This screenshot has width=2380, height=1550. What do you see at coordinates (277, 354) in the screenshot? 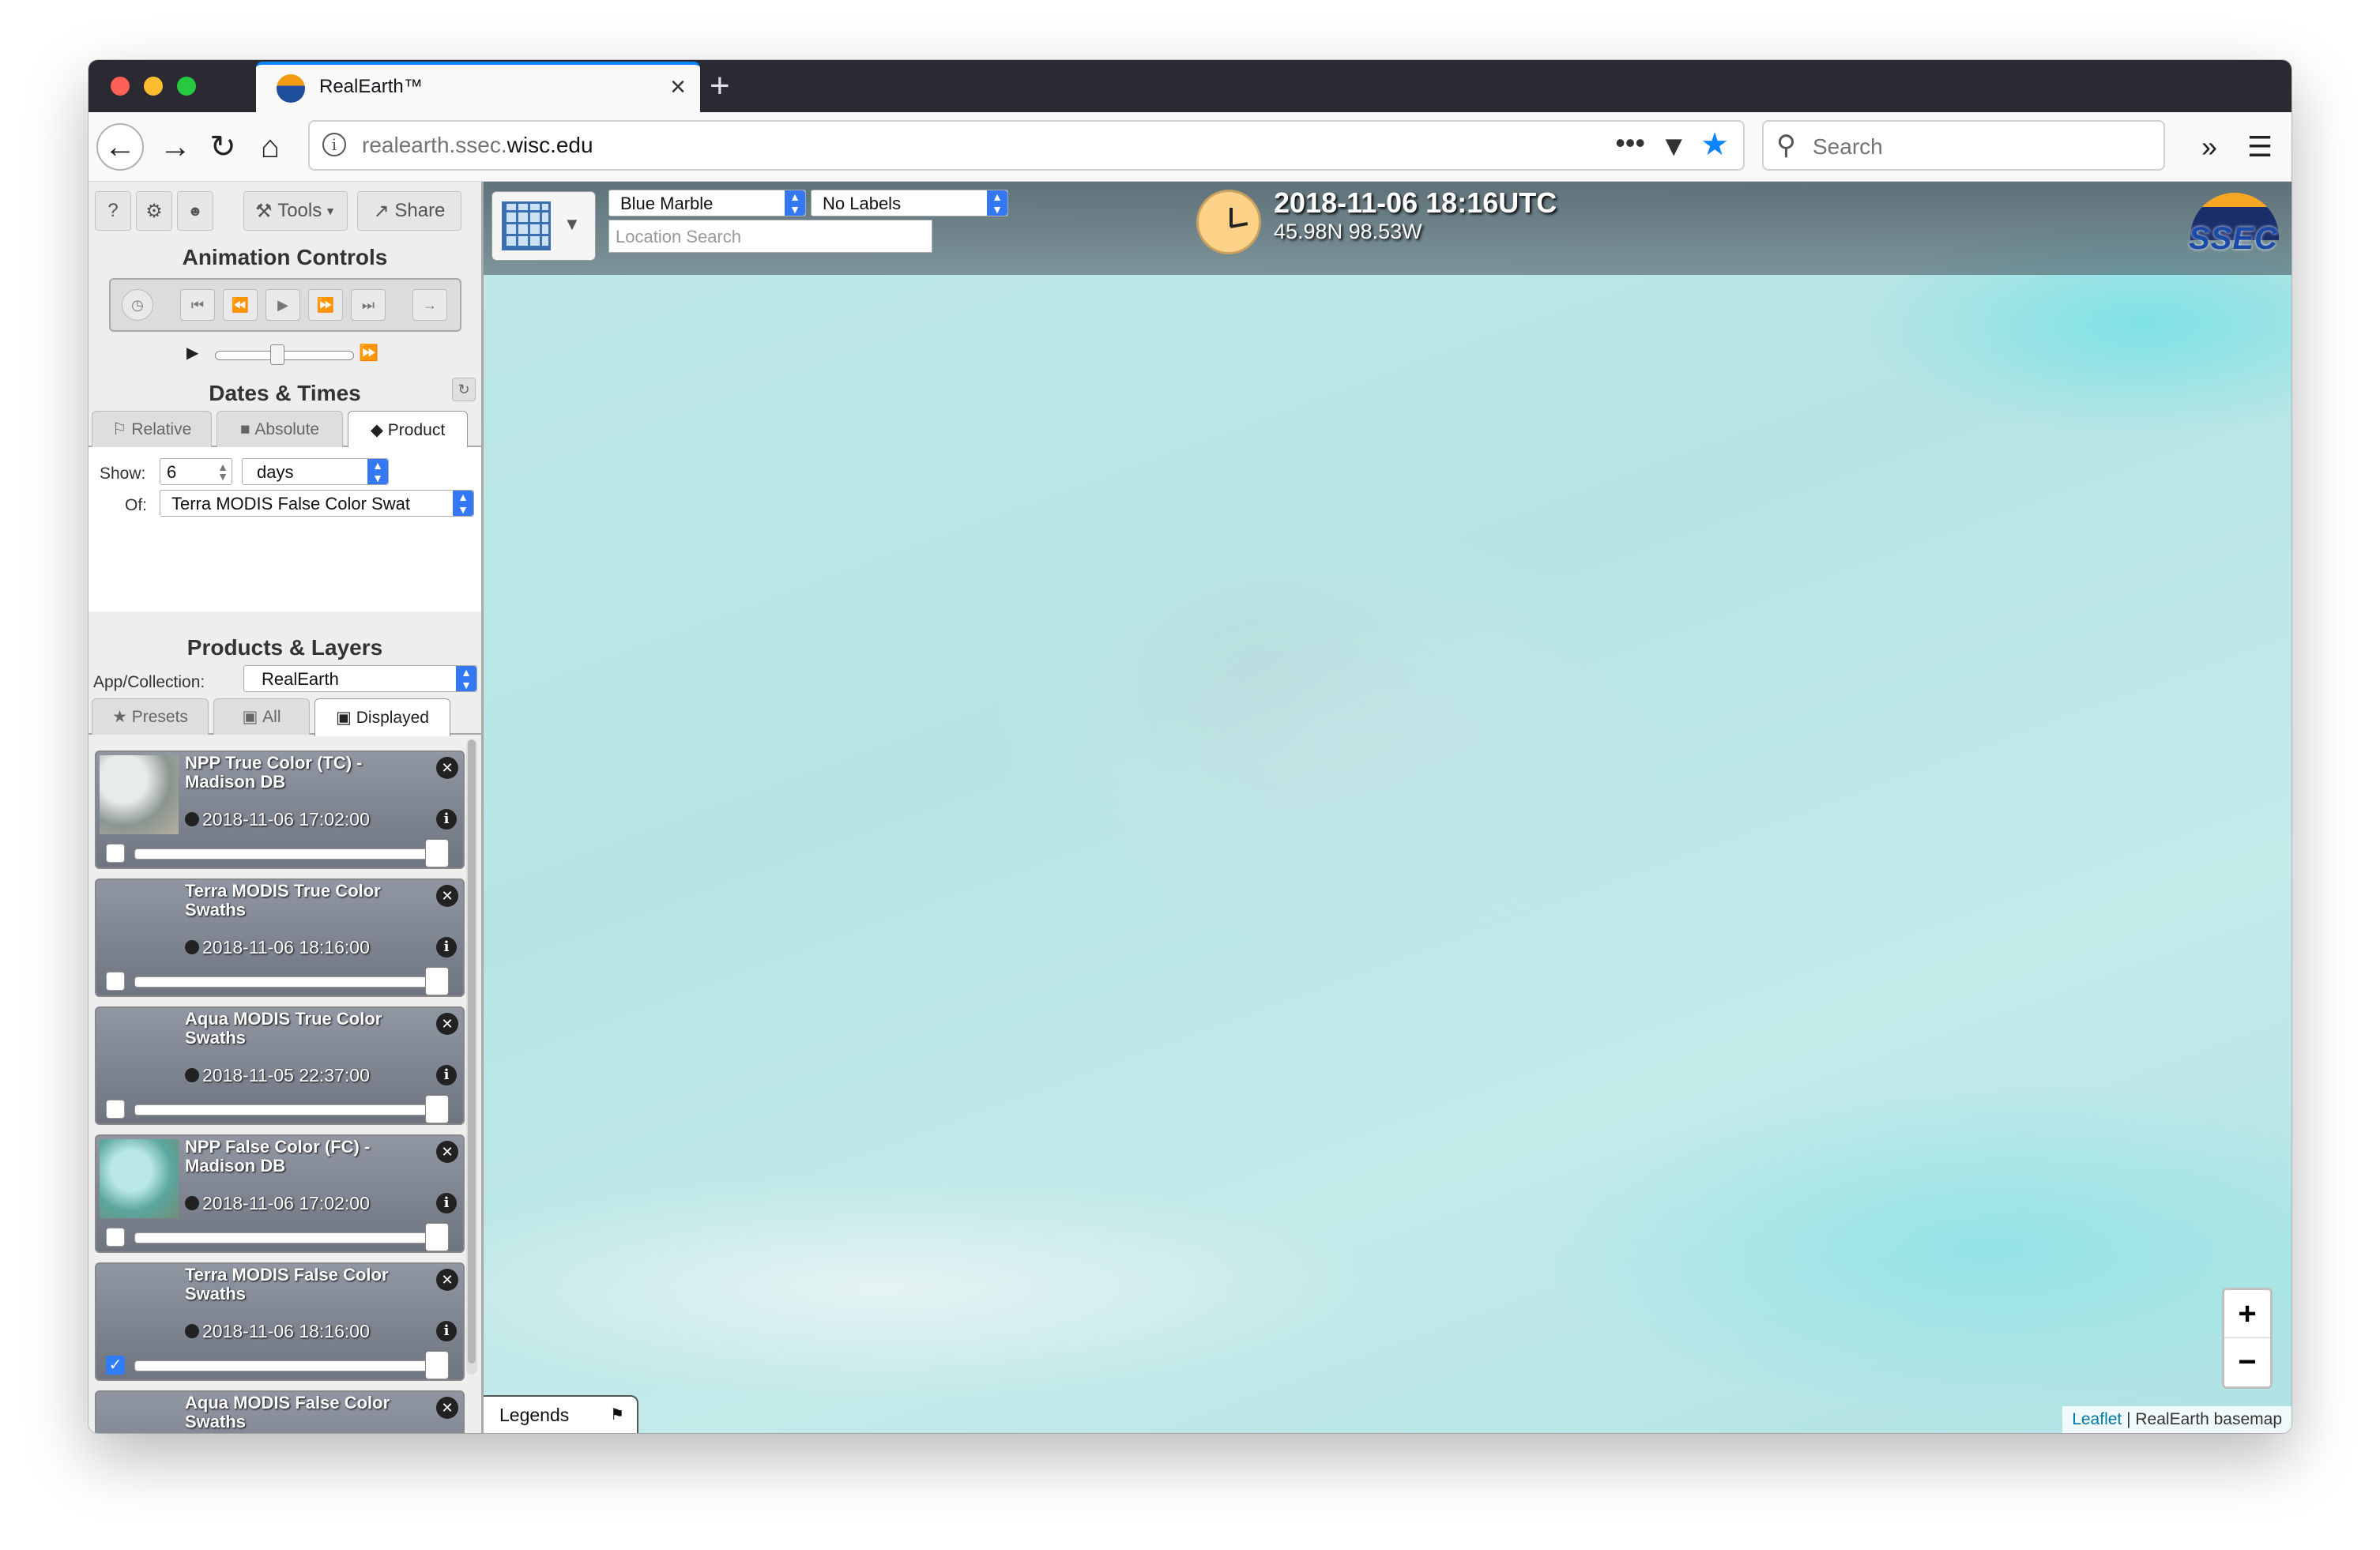
I see `speed-thumb` at bounding box center [277, 354].